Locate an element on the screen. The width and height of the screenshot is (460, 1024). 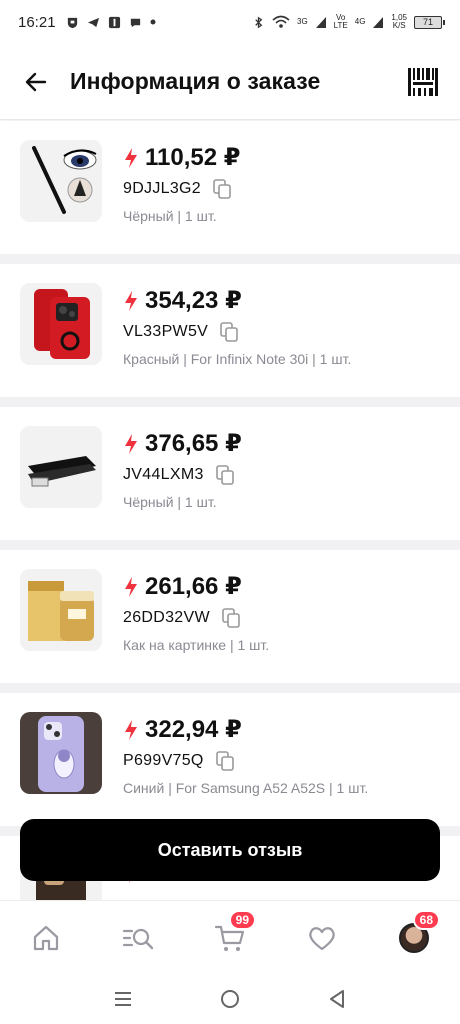
network-3g-label: 3G is located at coordinates (302, 21).